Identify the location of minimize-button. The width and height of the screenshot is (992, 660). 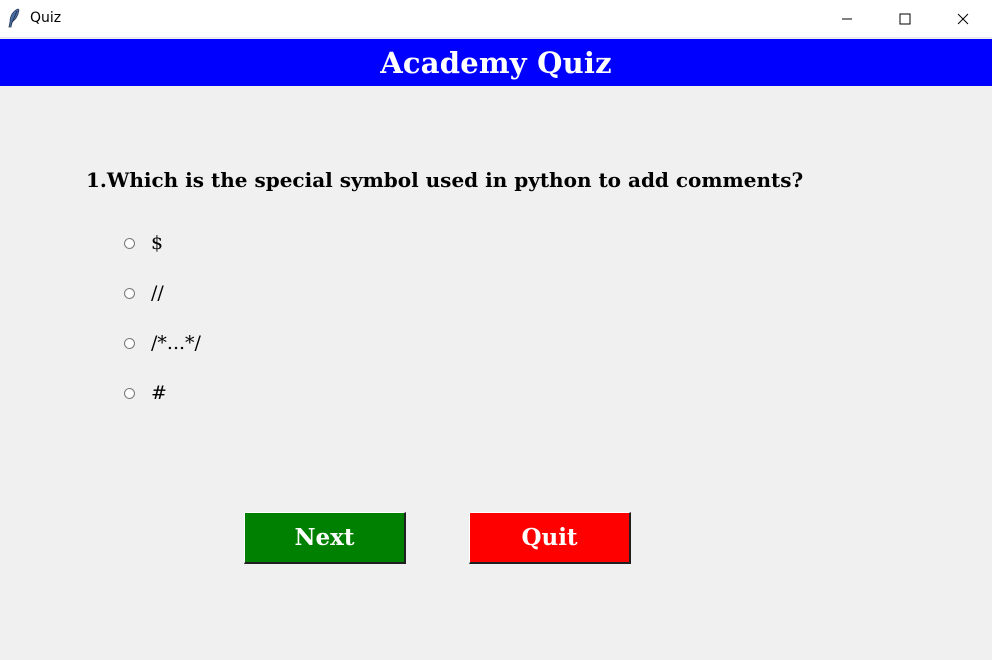
(847, 19).